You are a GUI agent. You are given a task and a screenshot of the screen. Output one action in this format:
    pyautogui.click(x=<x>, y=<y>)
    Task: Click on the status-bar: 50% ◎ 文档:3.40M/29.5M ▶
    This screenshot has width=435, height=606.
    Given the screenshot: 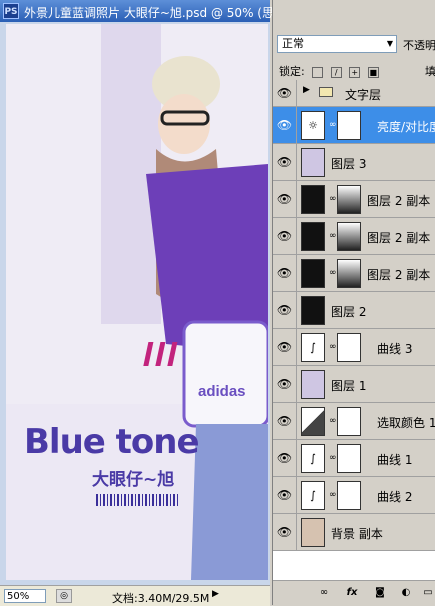 What is the action you would take?
    pyautogui.click(x=135, y=595)
    